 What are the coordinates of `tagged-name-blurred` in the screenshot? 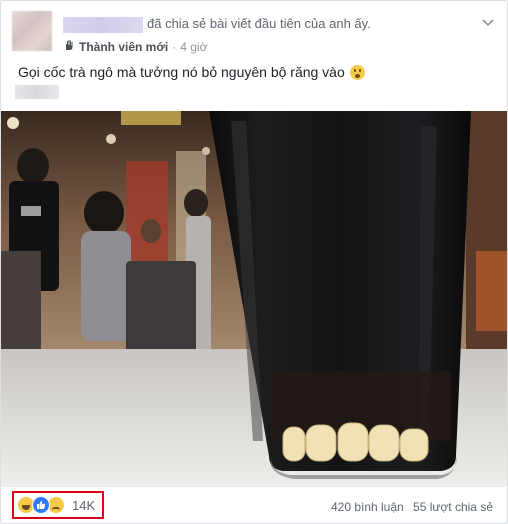 It's located at (37, 92).